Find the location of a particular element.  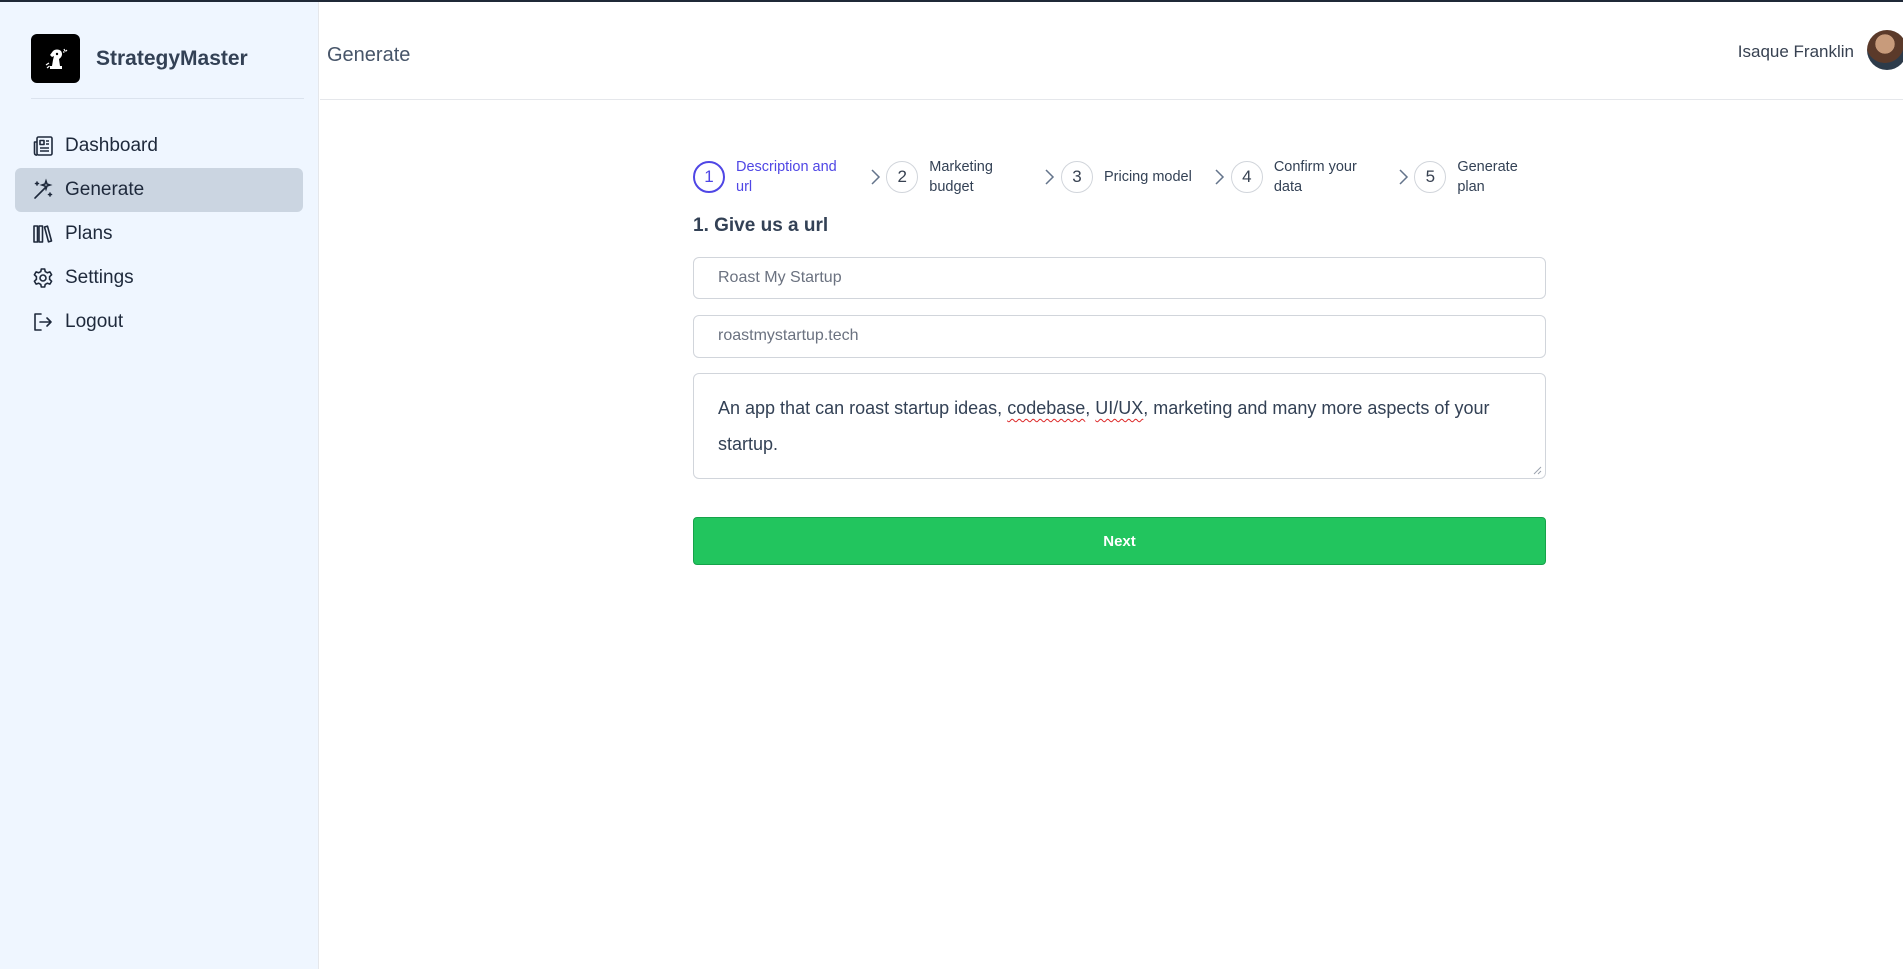

step-number: 5 is located at coordinates (1430, 177).